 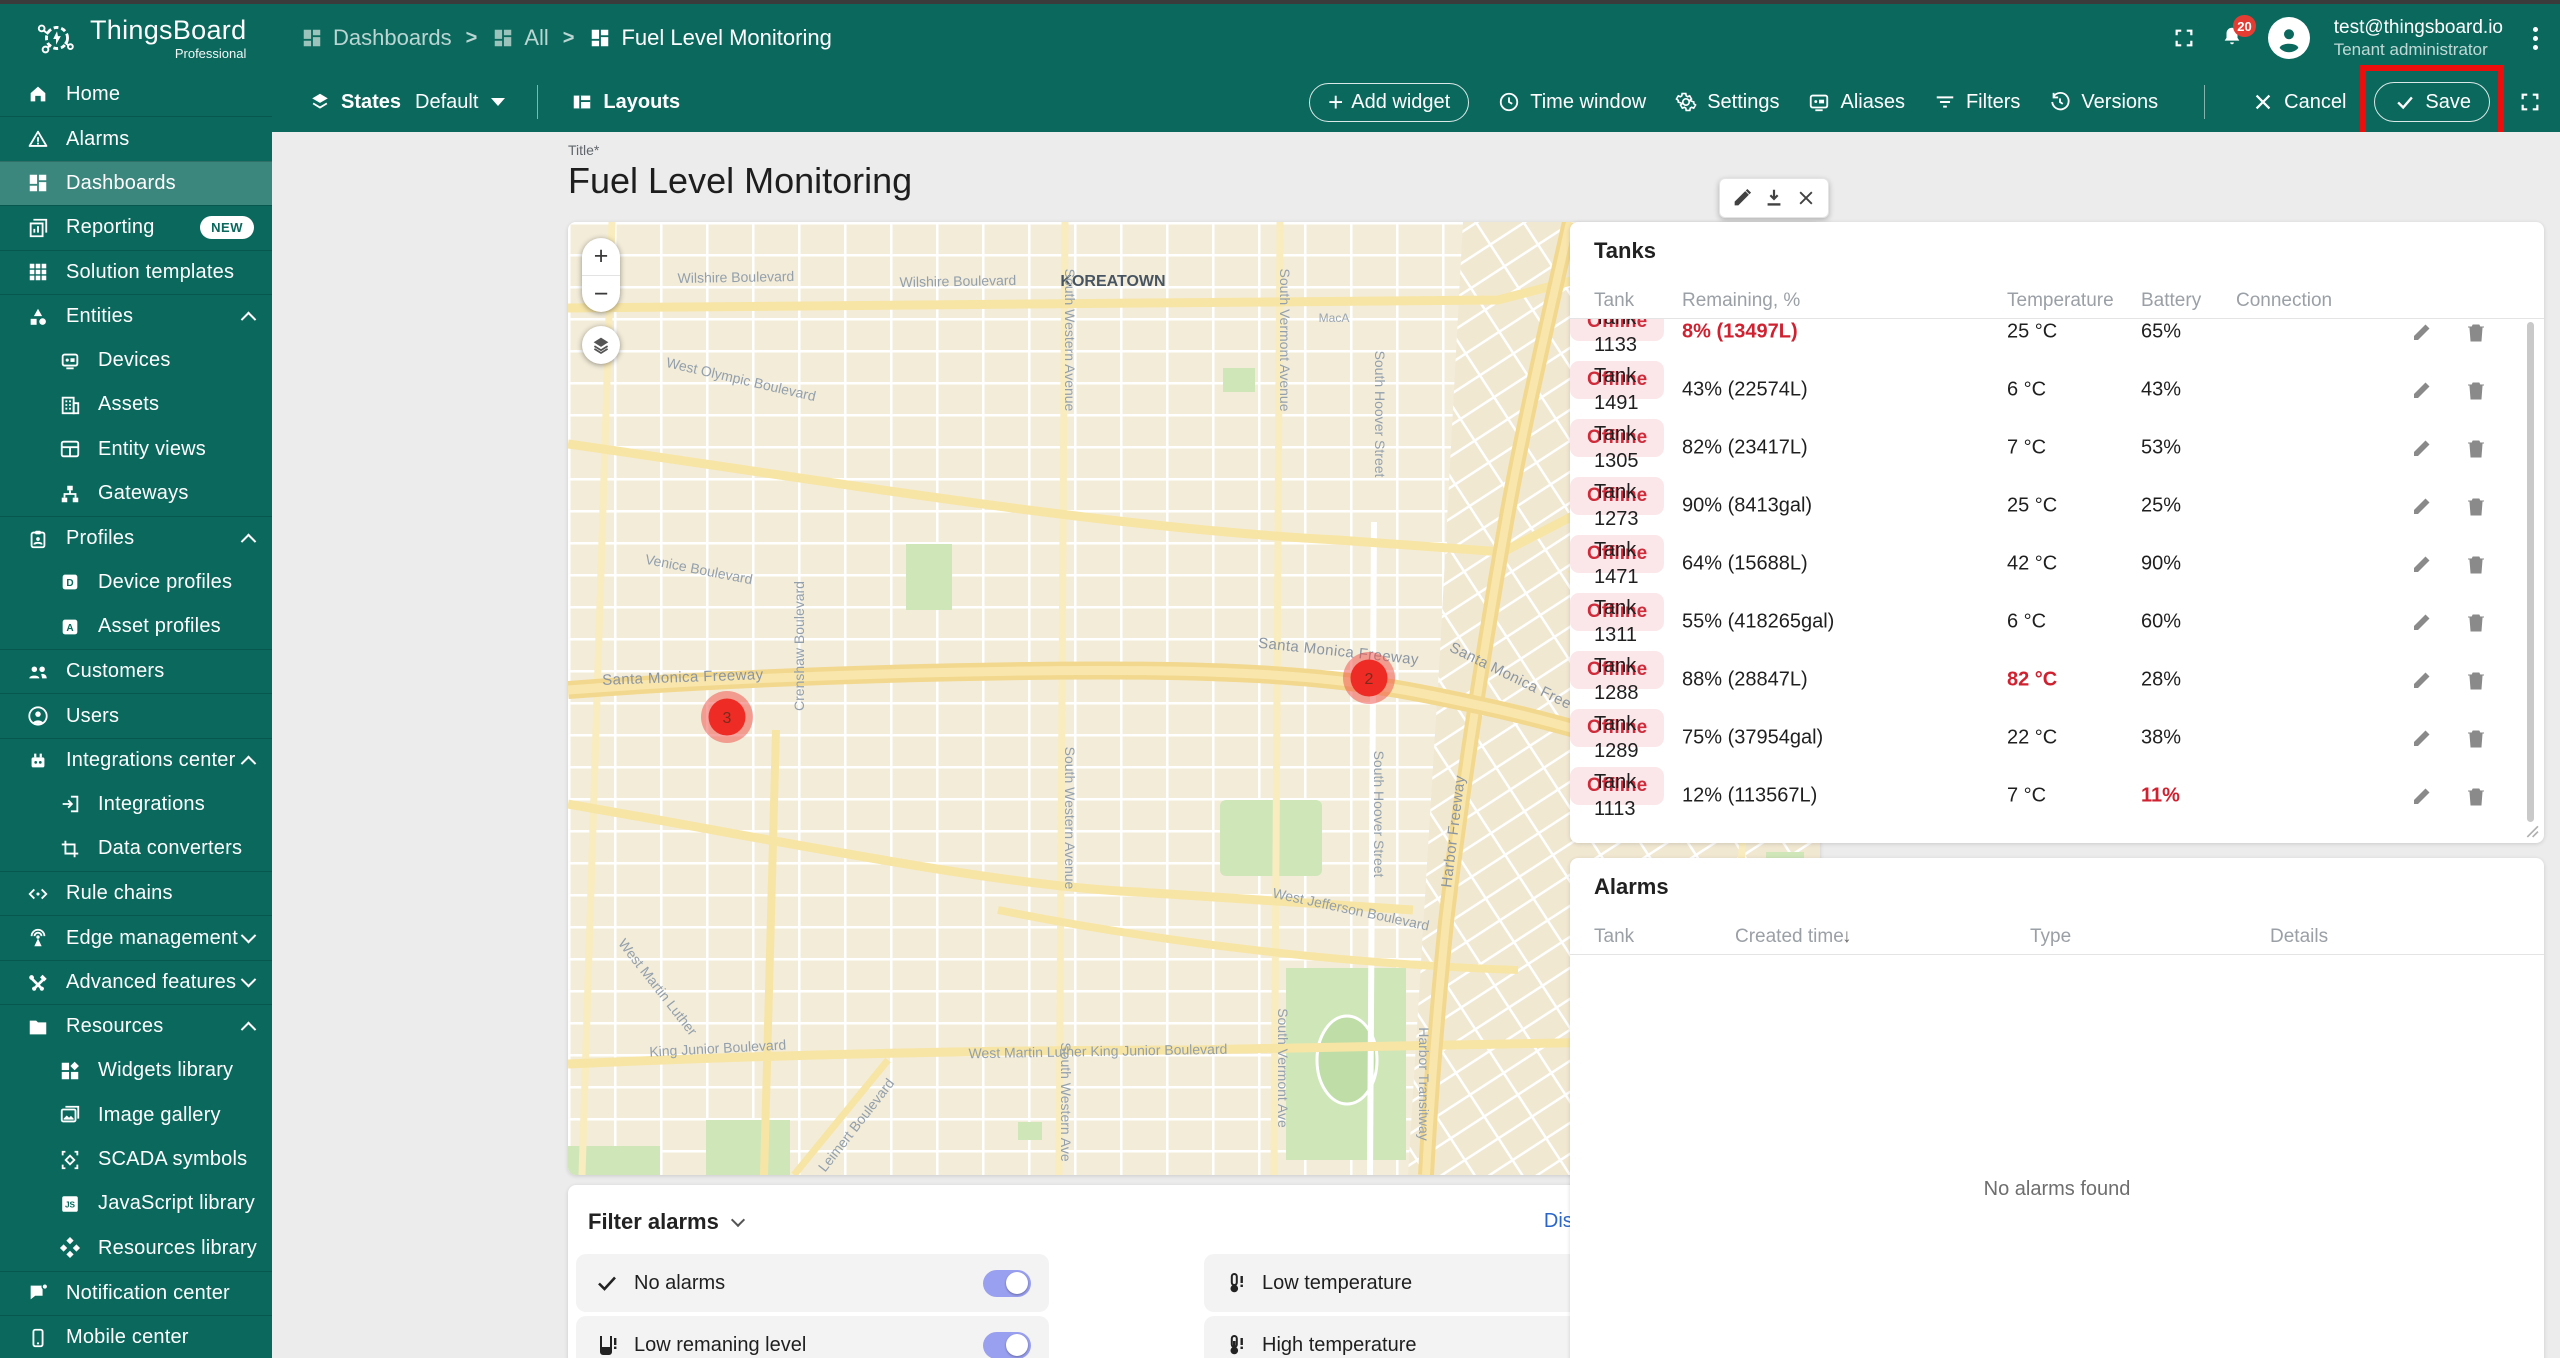 I want to click on sidebar-item-dashboards: Dashboards, so click(x=136, y=183).